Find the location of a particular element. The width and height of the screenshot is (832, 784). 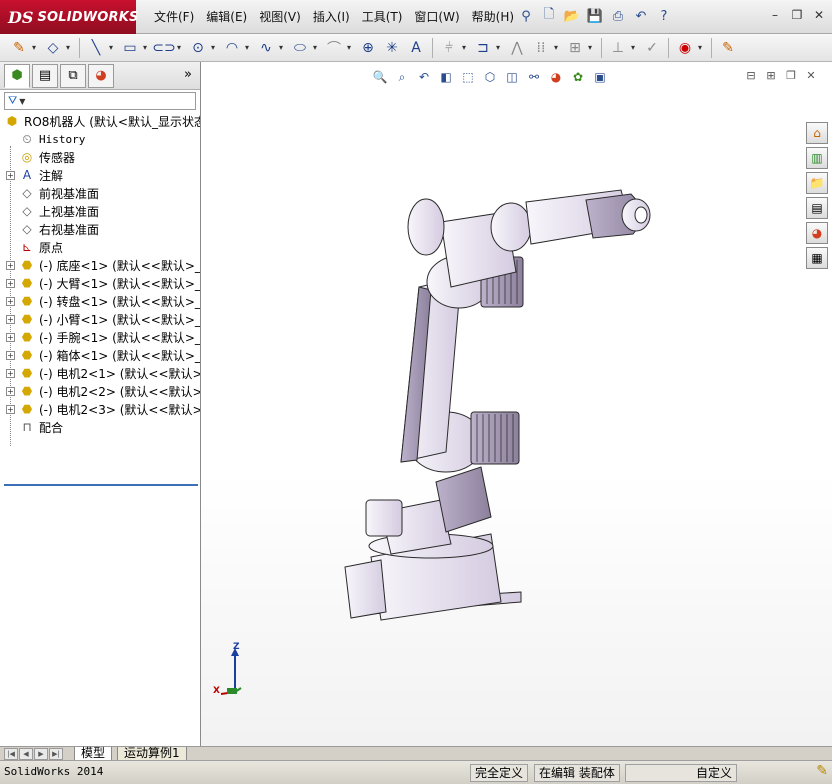

quick-tips-icon: ✎ is located at coordinates (822, 771).